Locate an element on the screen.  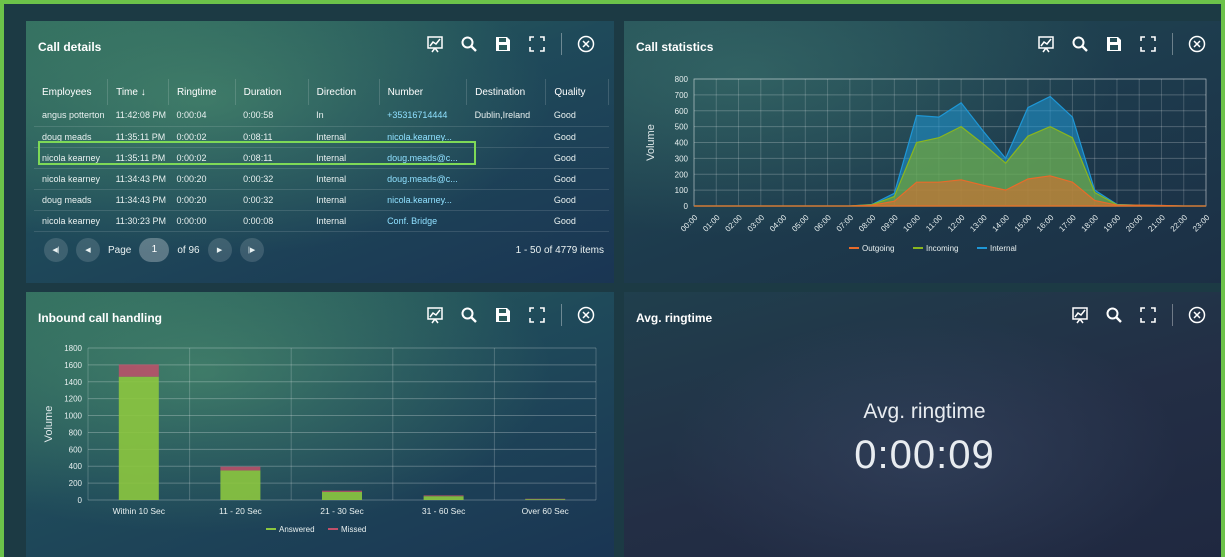
column-header: Direction is located at coordinates (344, 92).